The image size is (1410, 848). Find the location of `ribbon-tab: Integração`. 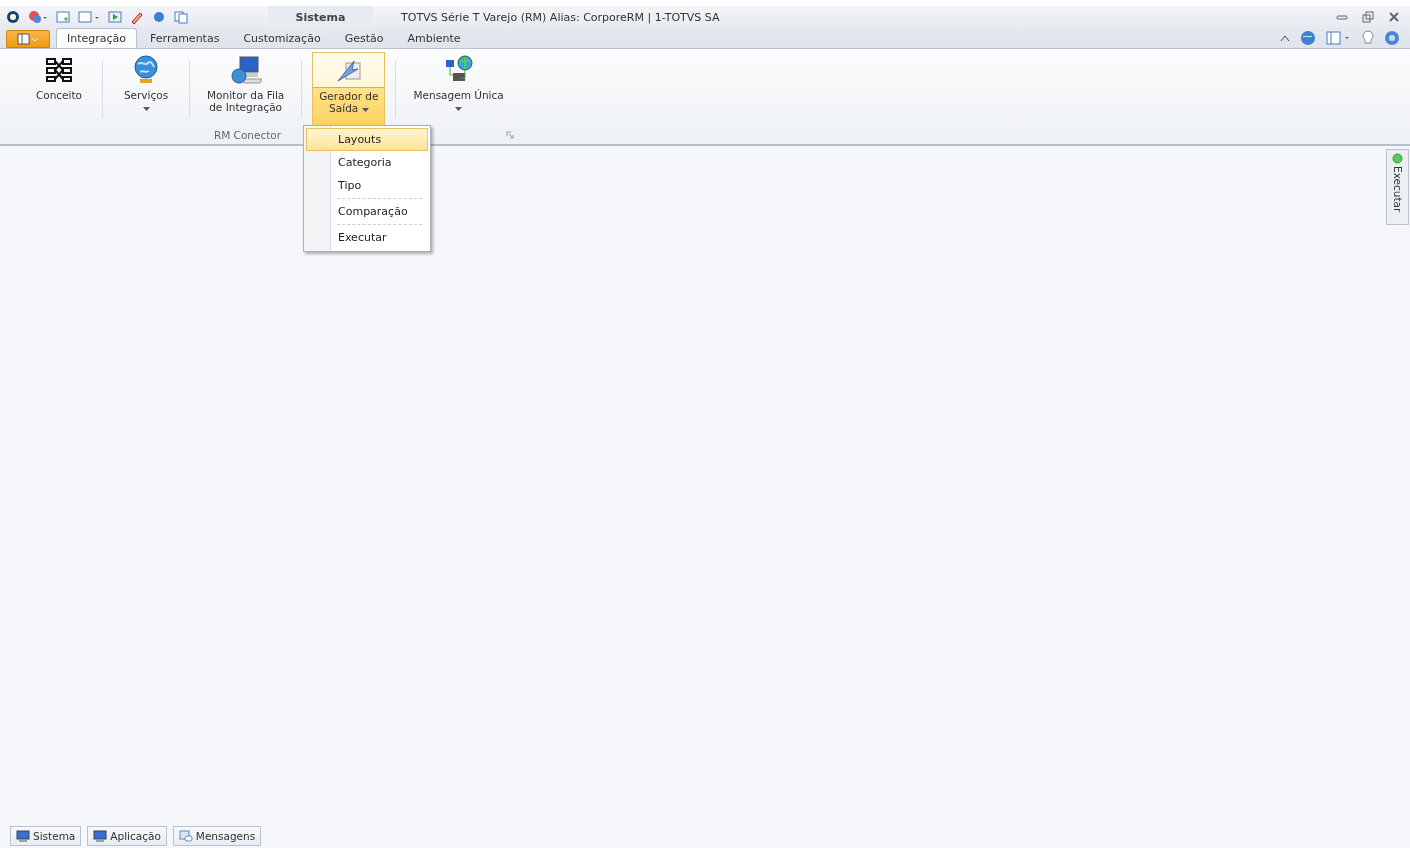

ribbon-tab: Integração is located at coordinates (97, 38).